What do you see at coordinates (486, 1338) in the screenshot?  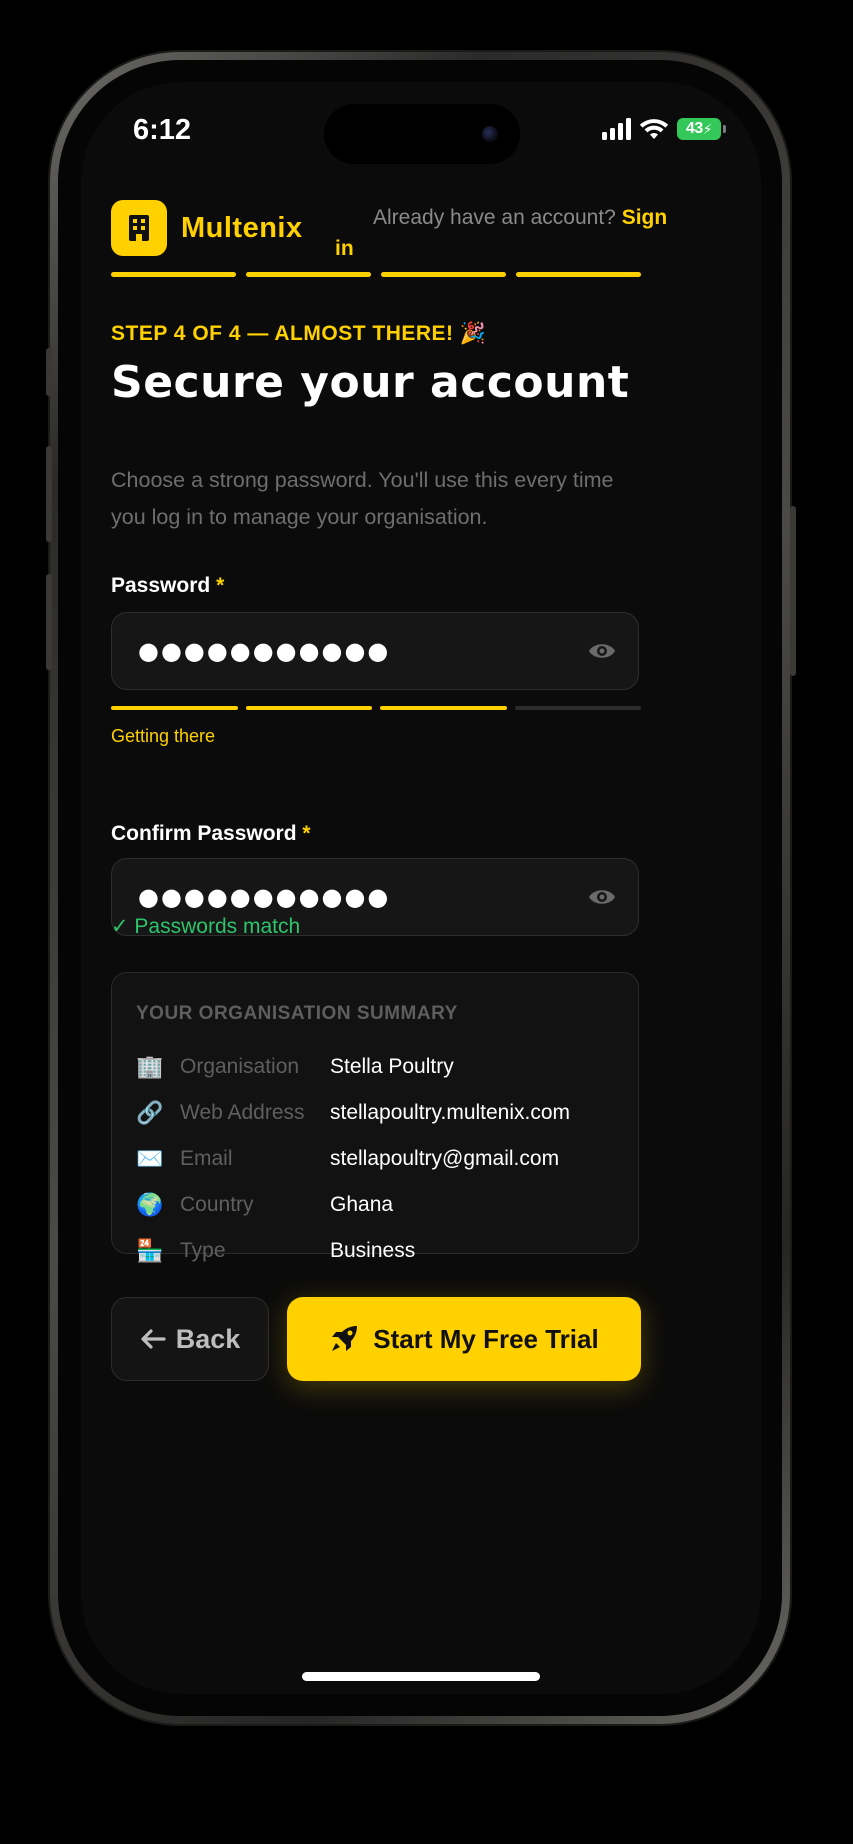 I see `start-free-trial-label: Start My Free Trial` at bounding box center [486, 1338].